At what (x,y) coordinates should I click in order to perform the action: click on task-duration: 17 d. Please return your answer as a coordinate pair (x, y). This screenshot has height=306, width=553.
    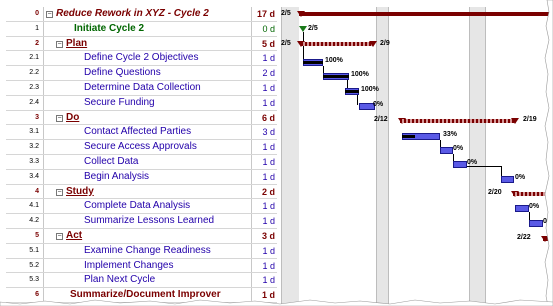
    Looking at the image, I should click on (265, 14).